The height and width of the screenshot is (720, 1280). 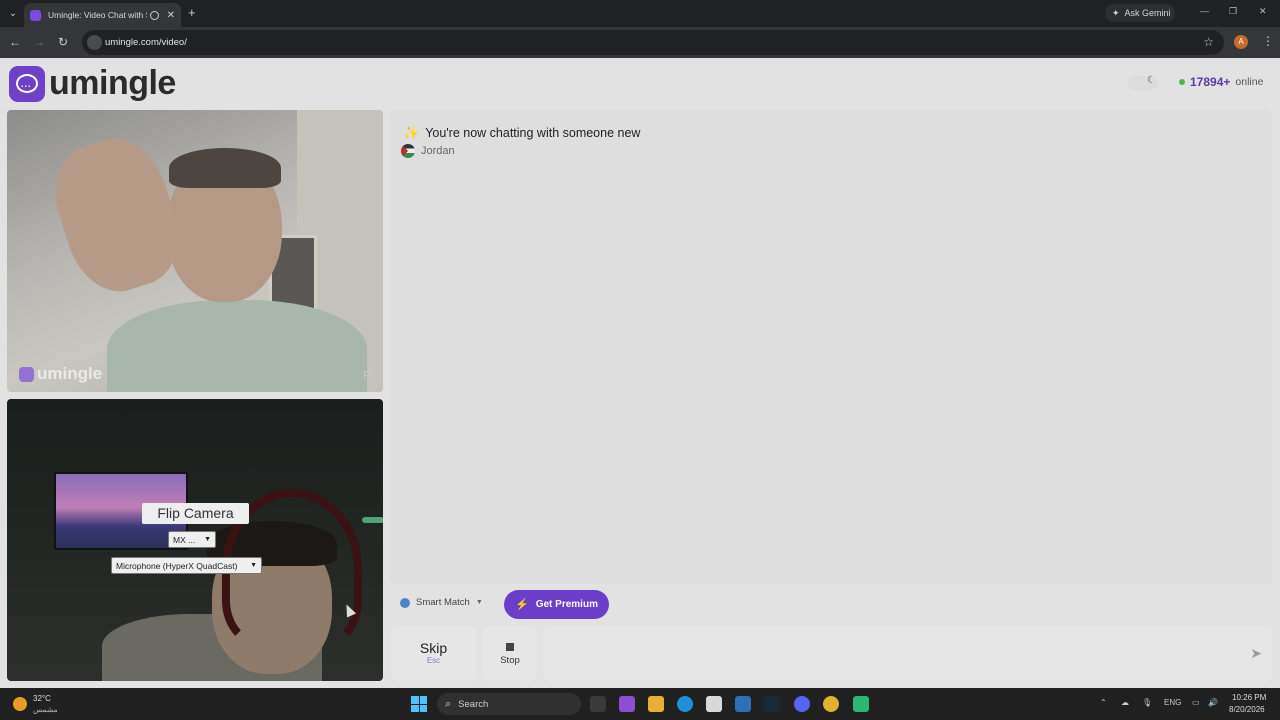 I want to click on copilot-icon, so click(x=627, y=704).